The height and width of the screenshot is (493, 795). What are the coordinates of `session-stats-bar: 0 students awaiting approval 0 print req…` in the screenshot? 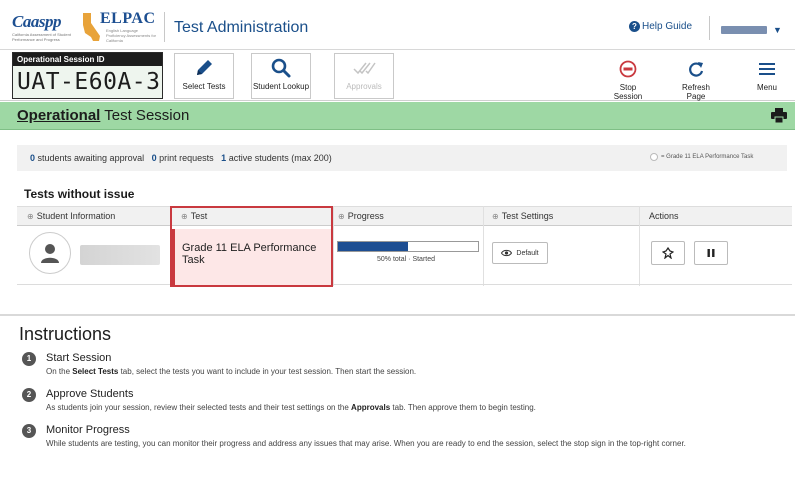 It's located at (402, 158).